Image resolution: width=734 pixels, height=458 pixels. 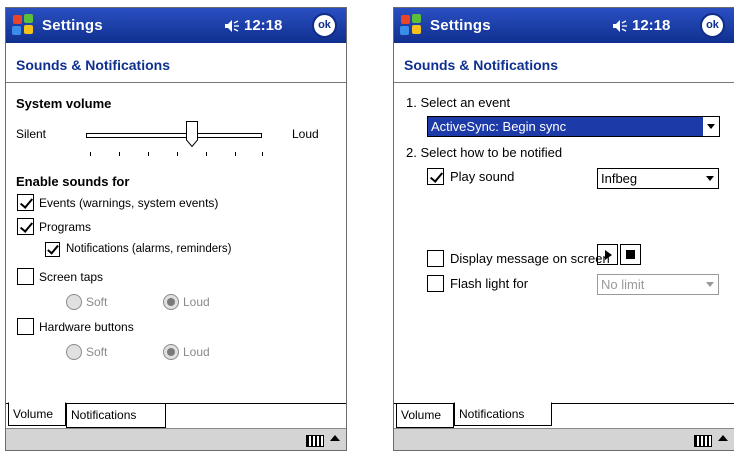 I want to click on notifications-checkbox, so click(x=52, y=249).